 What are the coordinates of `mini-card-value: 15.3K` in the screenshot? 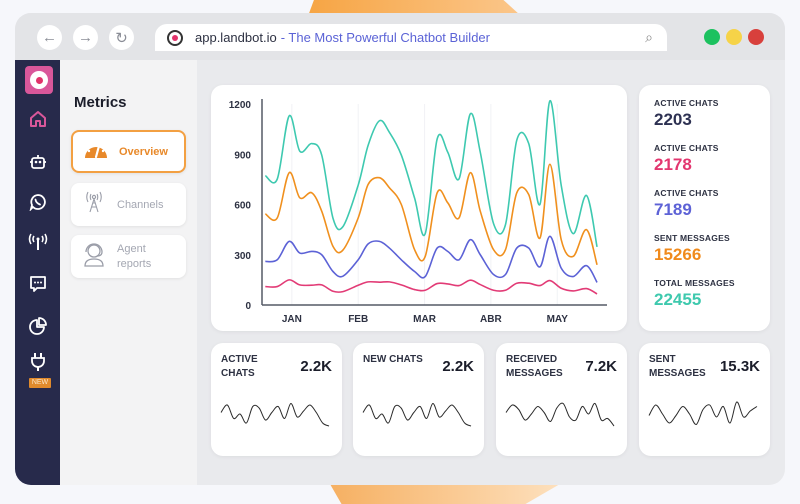 It's located at (739, 366).